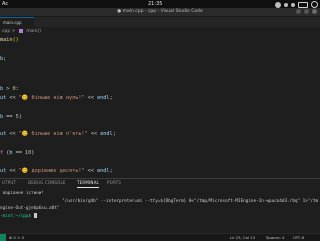 The height and width of the screenshot is (241, 320). Describe the element at coordinates (160, 22) in the screenshot. I see `editor-tab-strip: main.cpp` at that location.